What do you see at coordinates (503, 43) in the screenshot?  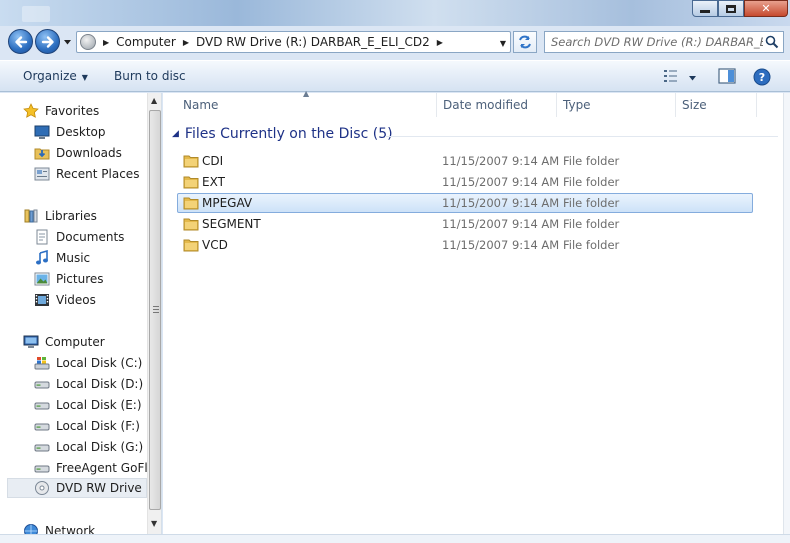 I see `address-dropdown-icon: ▼` at bounding box center [503, 43].